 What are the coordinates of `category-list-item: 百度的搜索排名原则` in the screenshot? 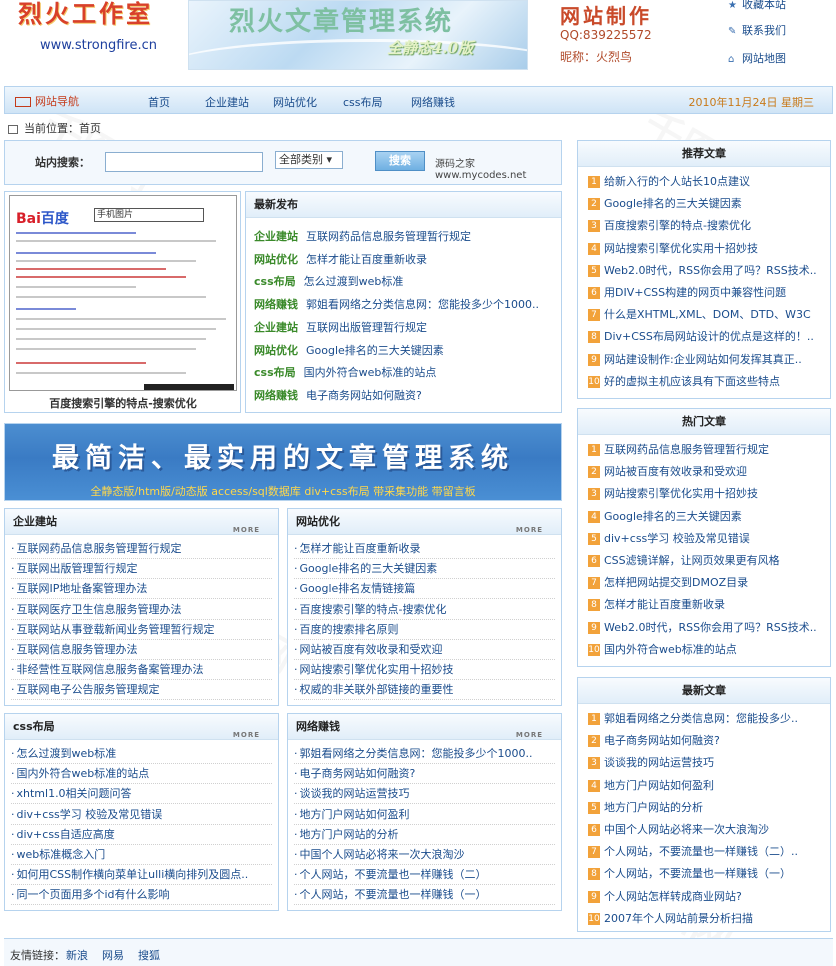 It's located at (424, 630).